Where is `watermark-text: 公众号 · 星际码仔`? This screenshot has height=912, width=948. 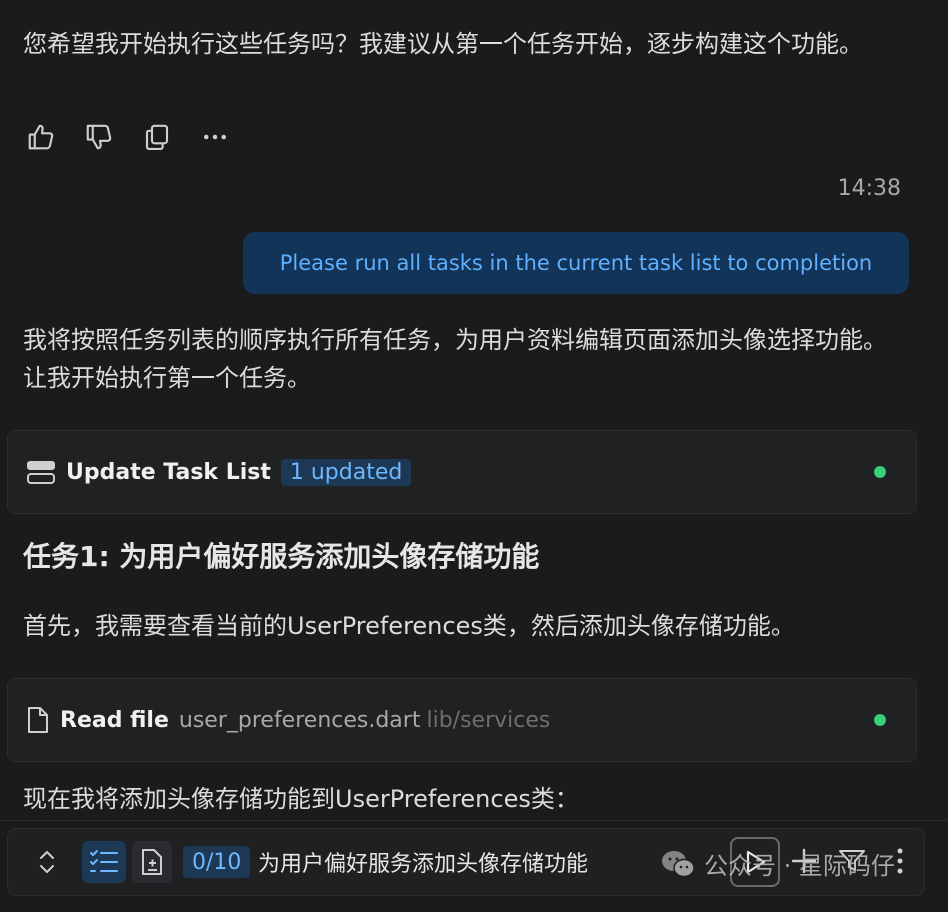 watermark-text: 公众号 · 星际码仔 is located at coordinates (799, 866).